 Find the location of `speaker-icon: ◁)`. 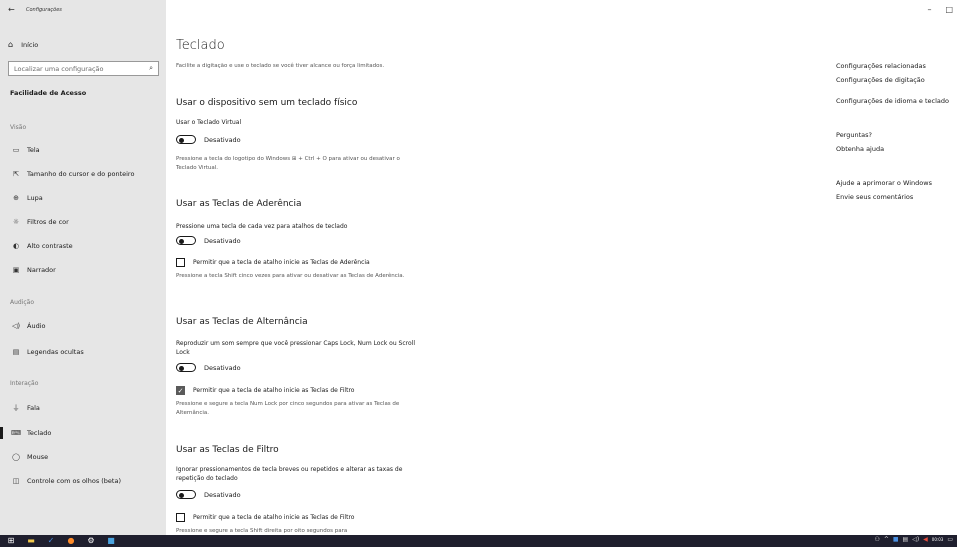

speaker-icon: ◁) is located at coordinates (16, 326).